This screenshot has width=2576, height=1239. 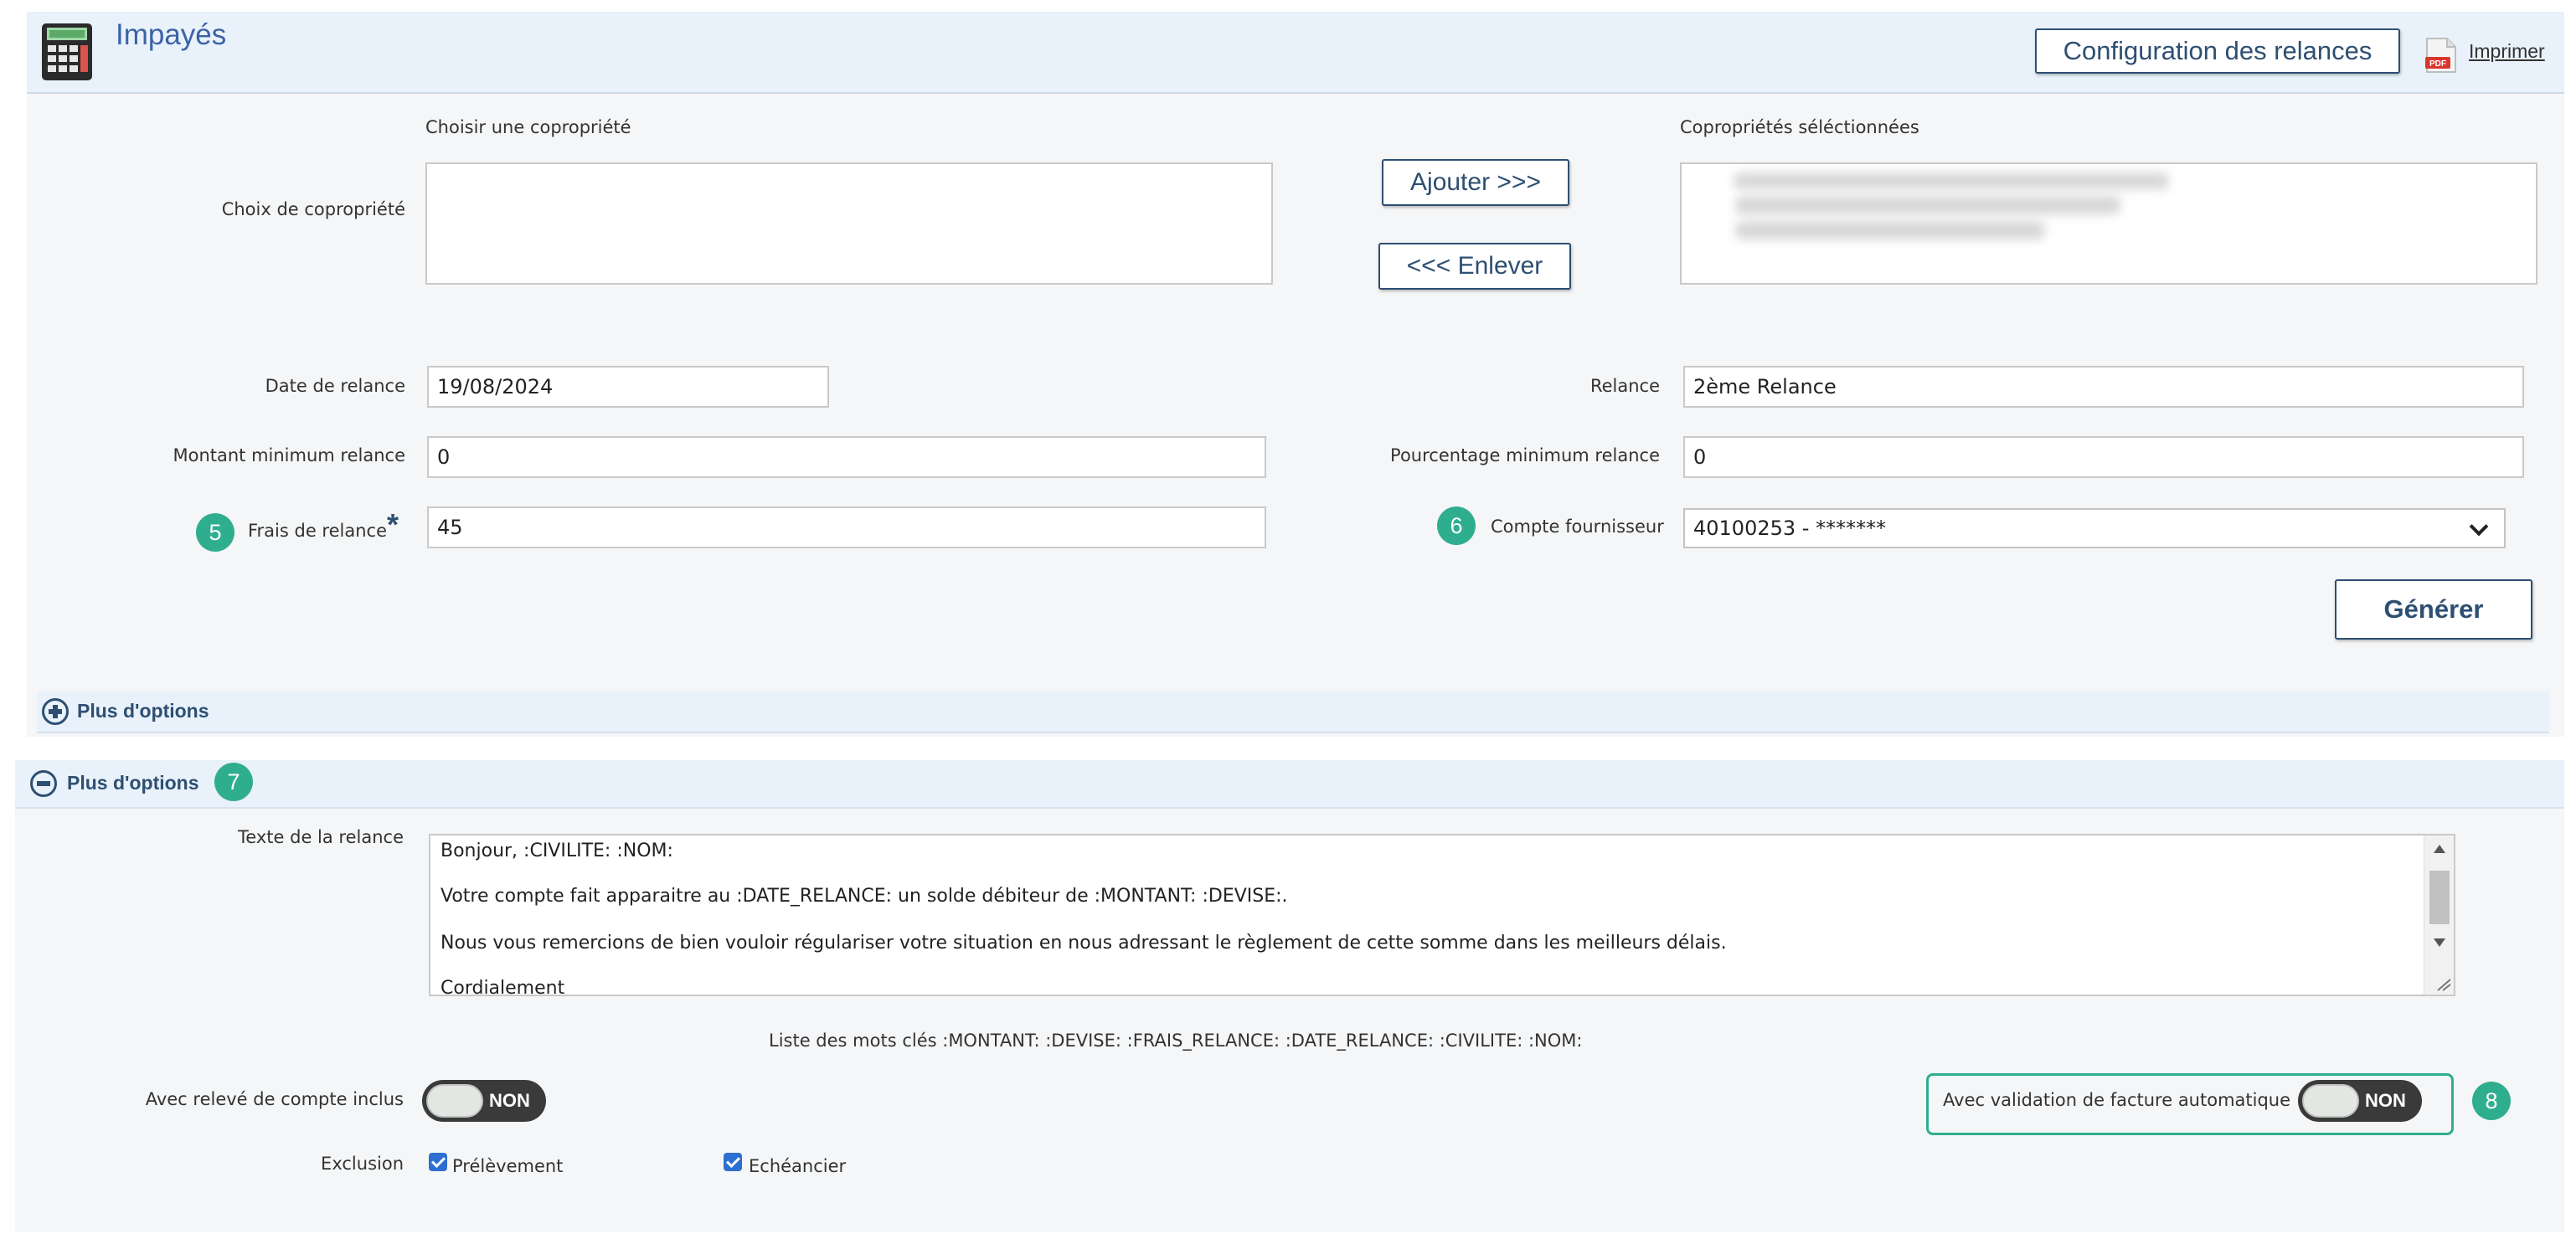 What do you see at coordinates (1790, 528) in the screenshot?
I see `compte-fournisseur-value: 40100253 - *******` at bounding box center [1790, 528].